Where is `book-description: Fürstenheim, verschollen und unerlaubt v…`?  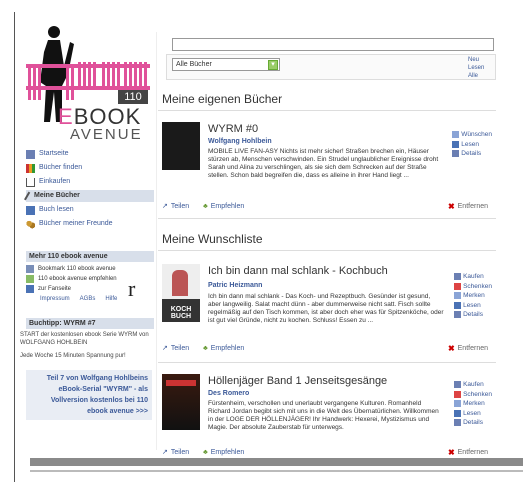
book-description: Fürstenheim, verschollen und unerlaubt v… is located at coordinates (323, 415).